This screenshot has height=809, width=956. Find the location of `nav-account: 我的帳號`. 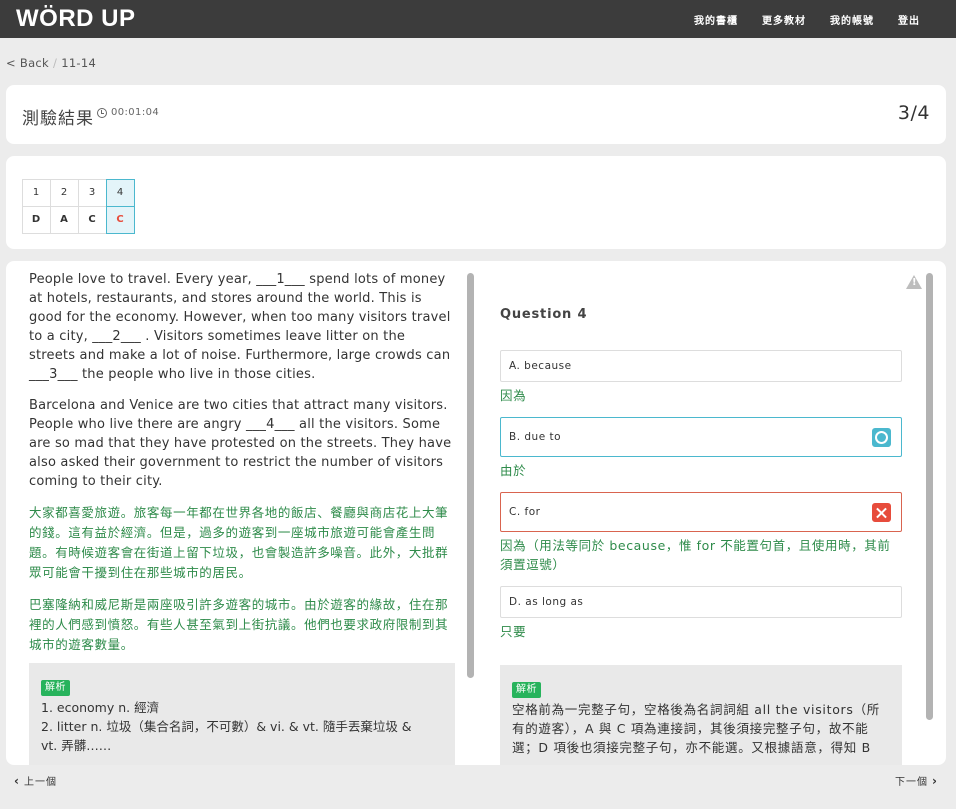

nav-account: 我的帳號 is located at coordinates (852, 19).